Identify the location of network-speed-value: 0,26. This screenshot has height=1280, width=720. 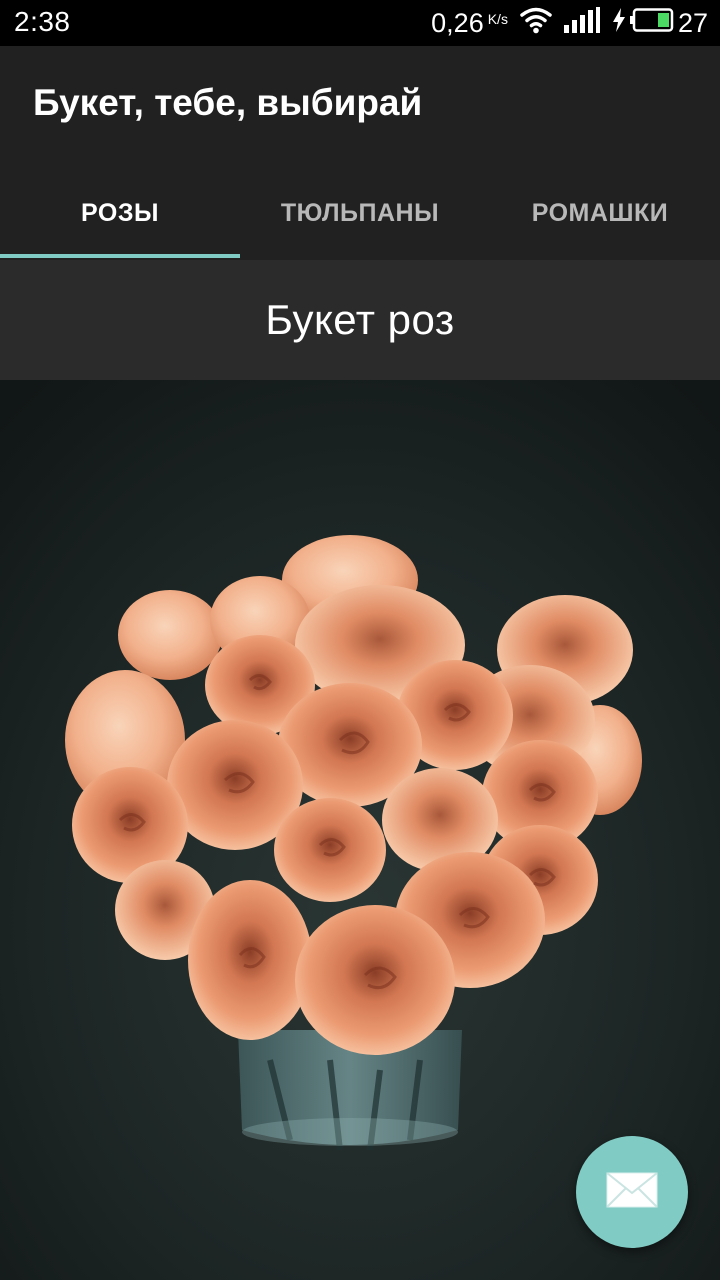
(457, 22).